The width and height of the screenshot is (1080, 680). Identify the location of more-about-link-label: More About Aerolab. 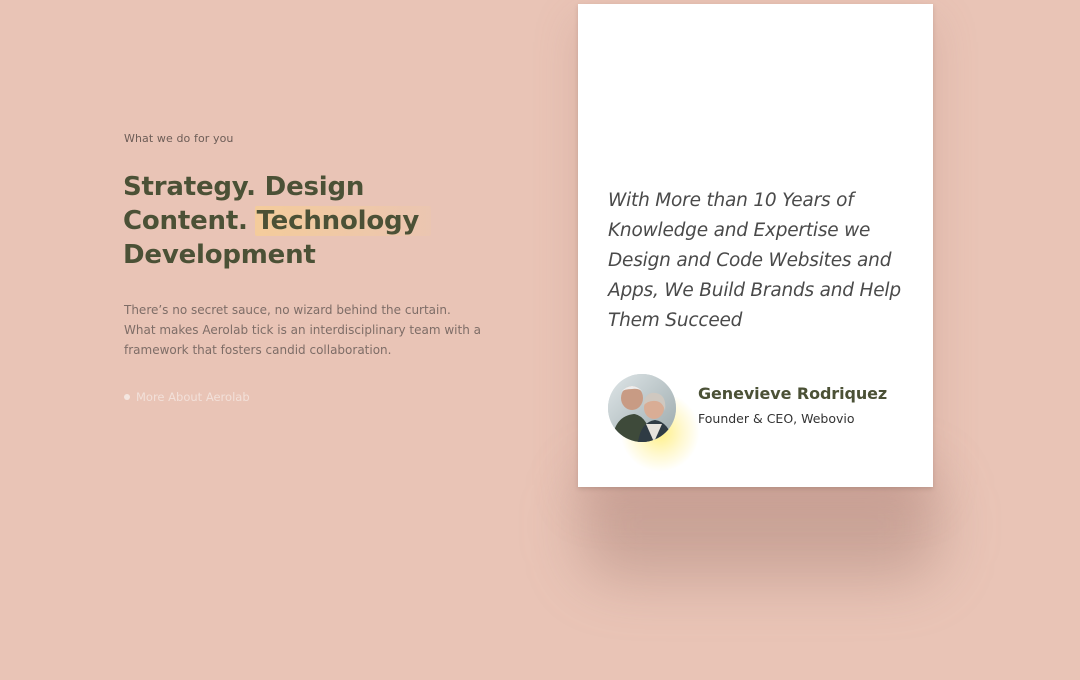
(193, 397).